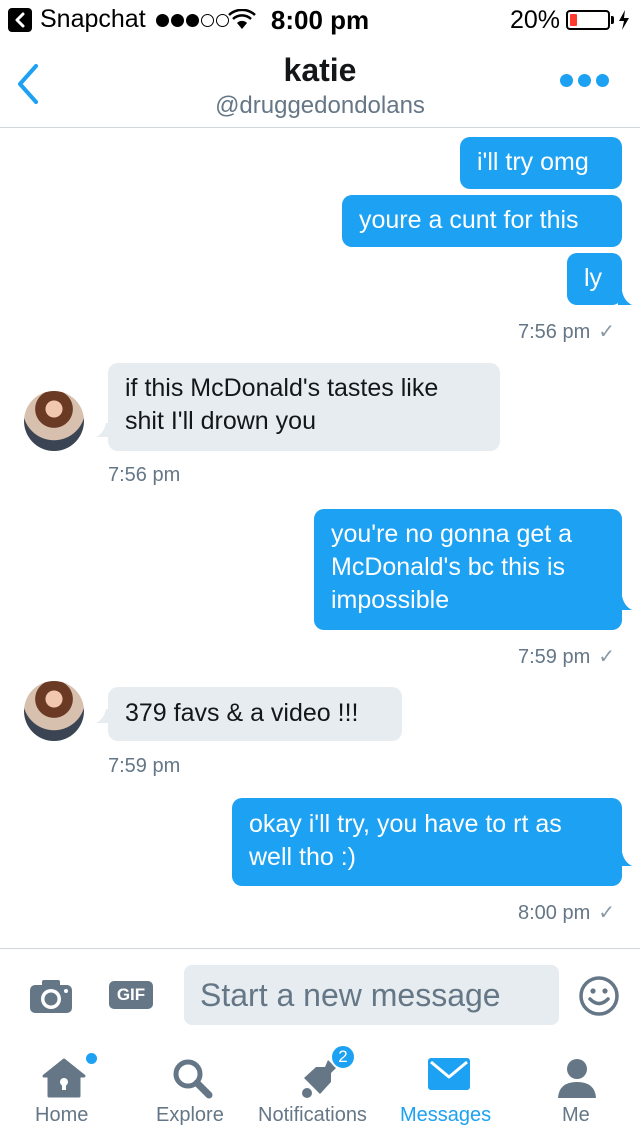 The height and width of the screenshot is (1136, 640). What do you see at coordinates (567, 332) in the screenshot?
I see `message-timestamp: 7:56 pm ✓` at bounding box center [567, 332].